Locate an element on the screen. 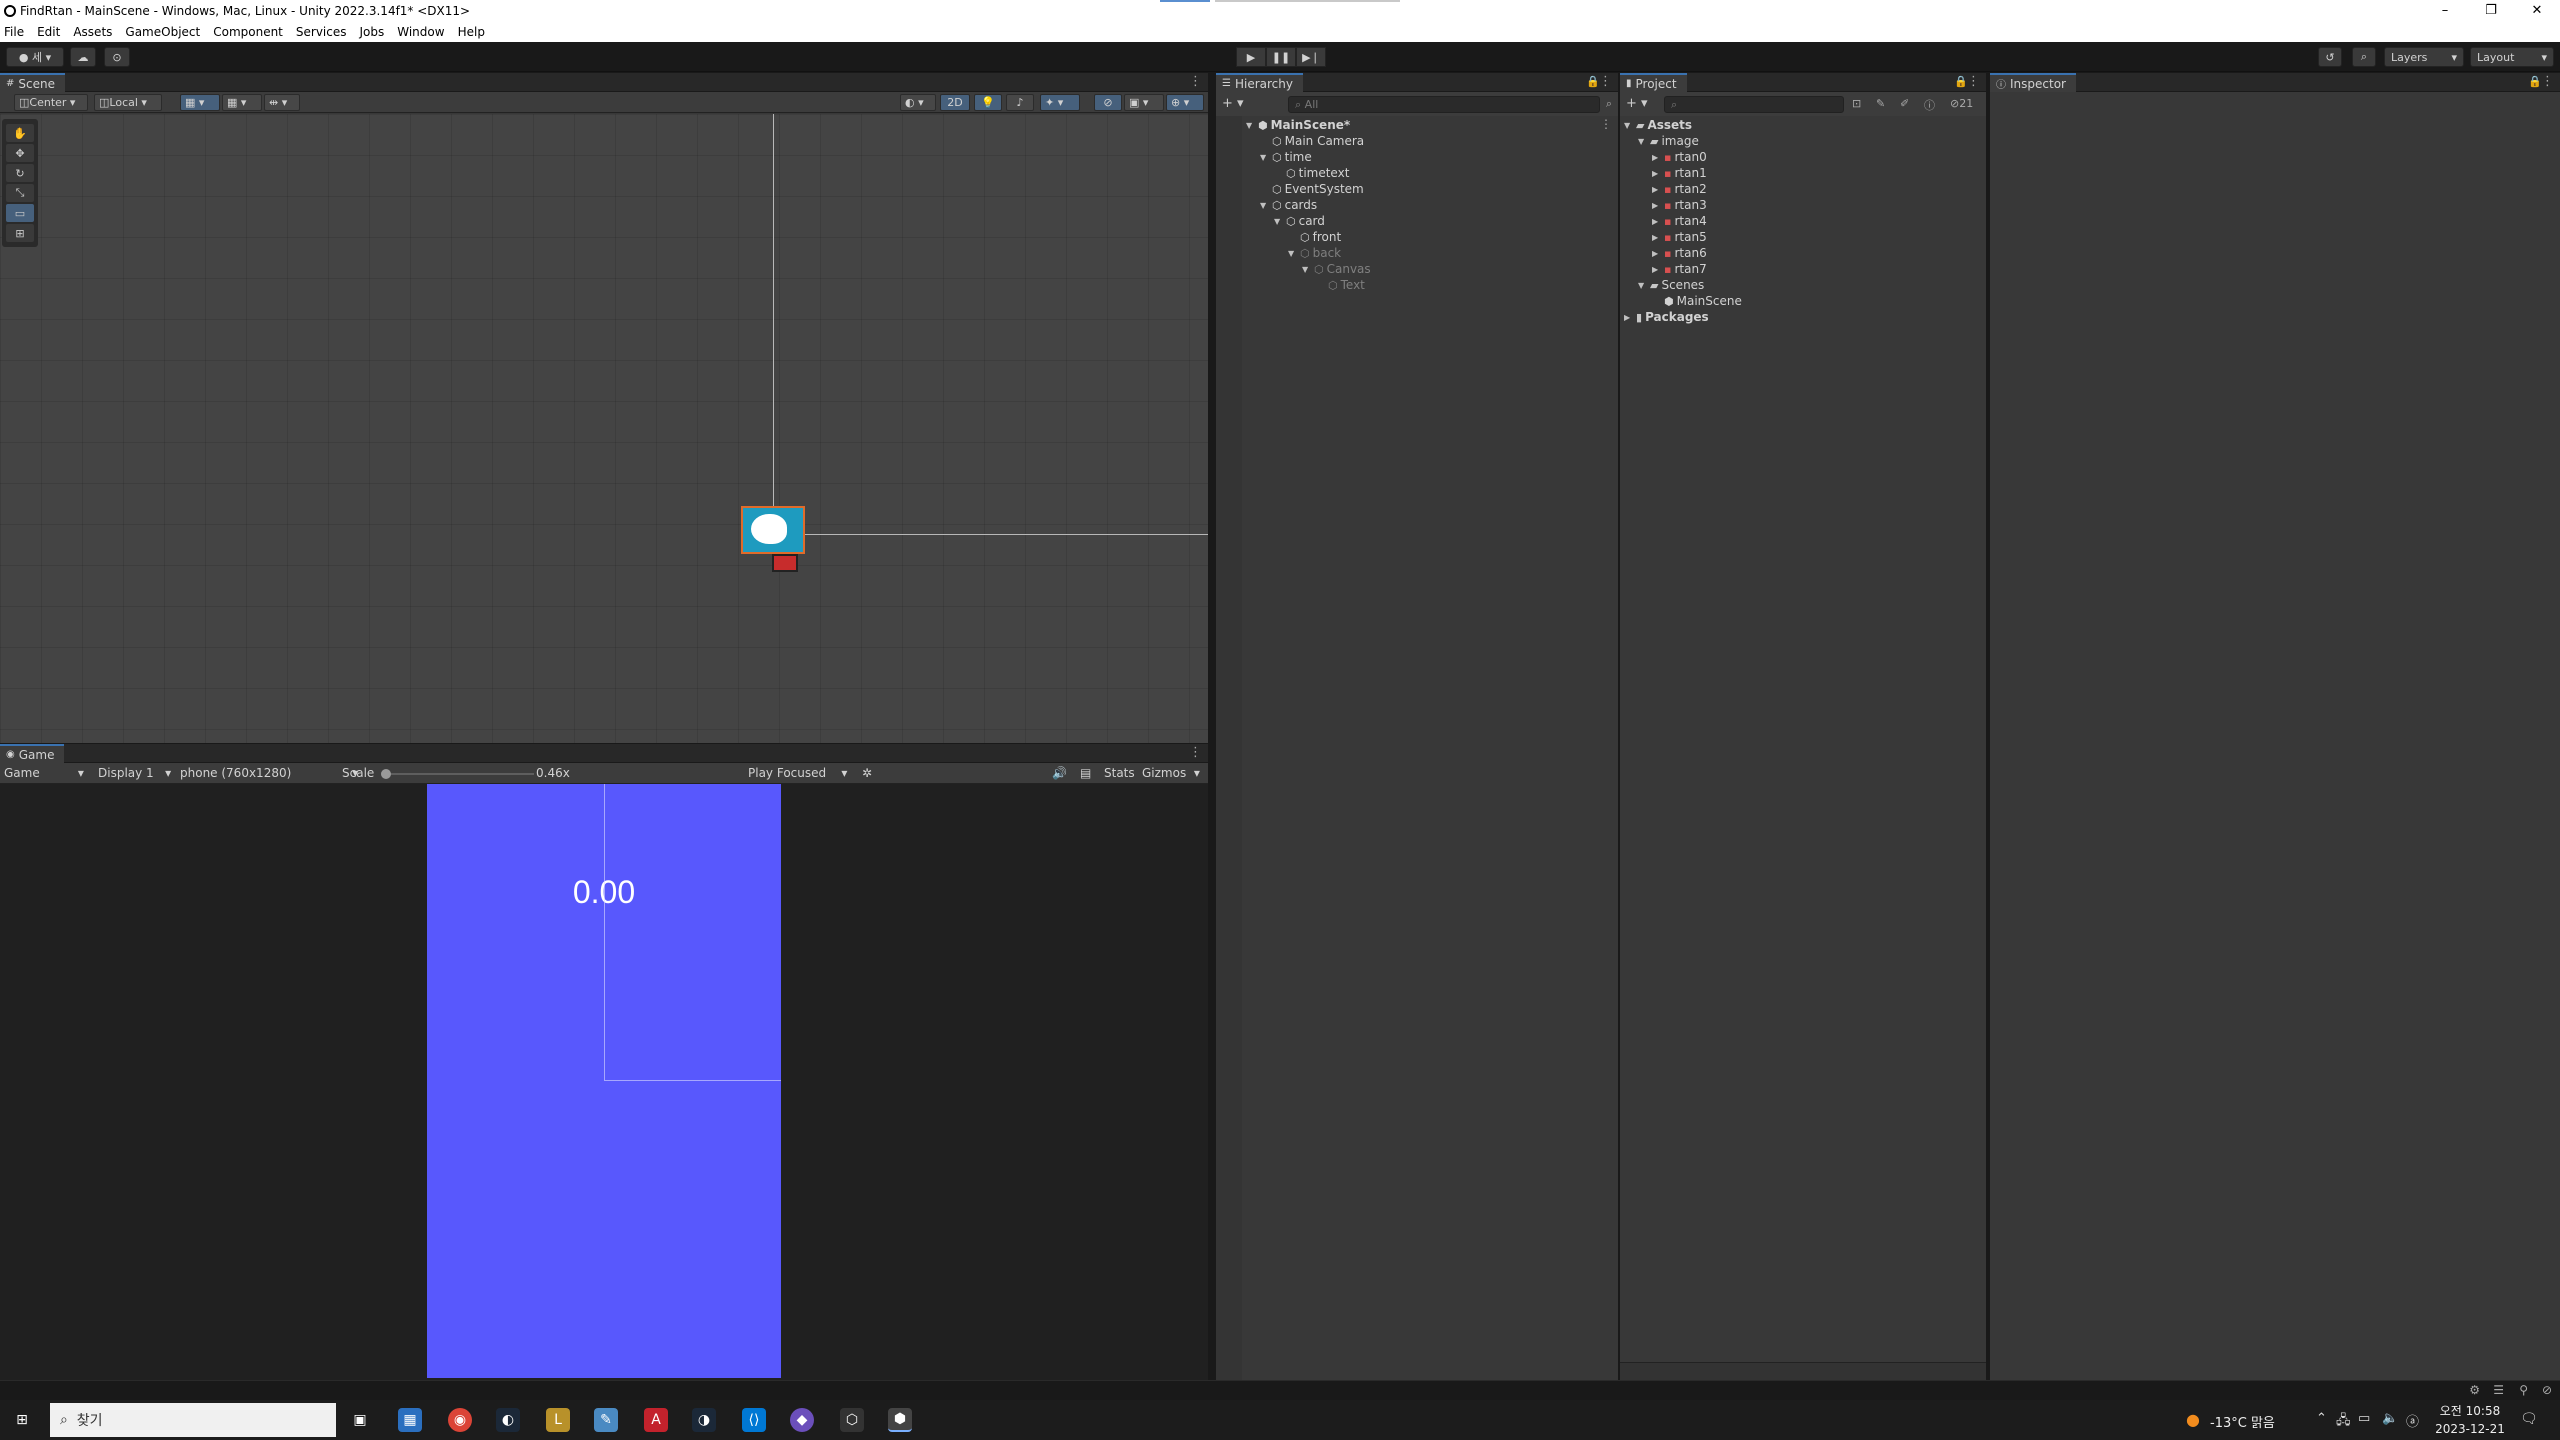 Image resolution: width=2560 pixels, height=1440 pixels. collab-button: ⊙ is located at coordinates (117, 57).